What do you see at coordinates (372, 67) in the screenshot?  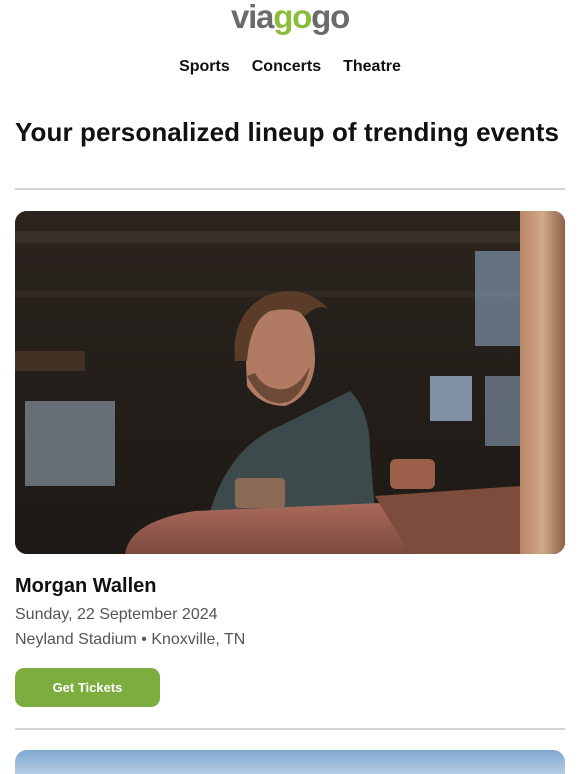 I see `nav-theatre: Theatre` at bounding box center [372, 67].